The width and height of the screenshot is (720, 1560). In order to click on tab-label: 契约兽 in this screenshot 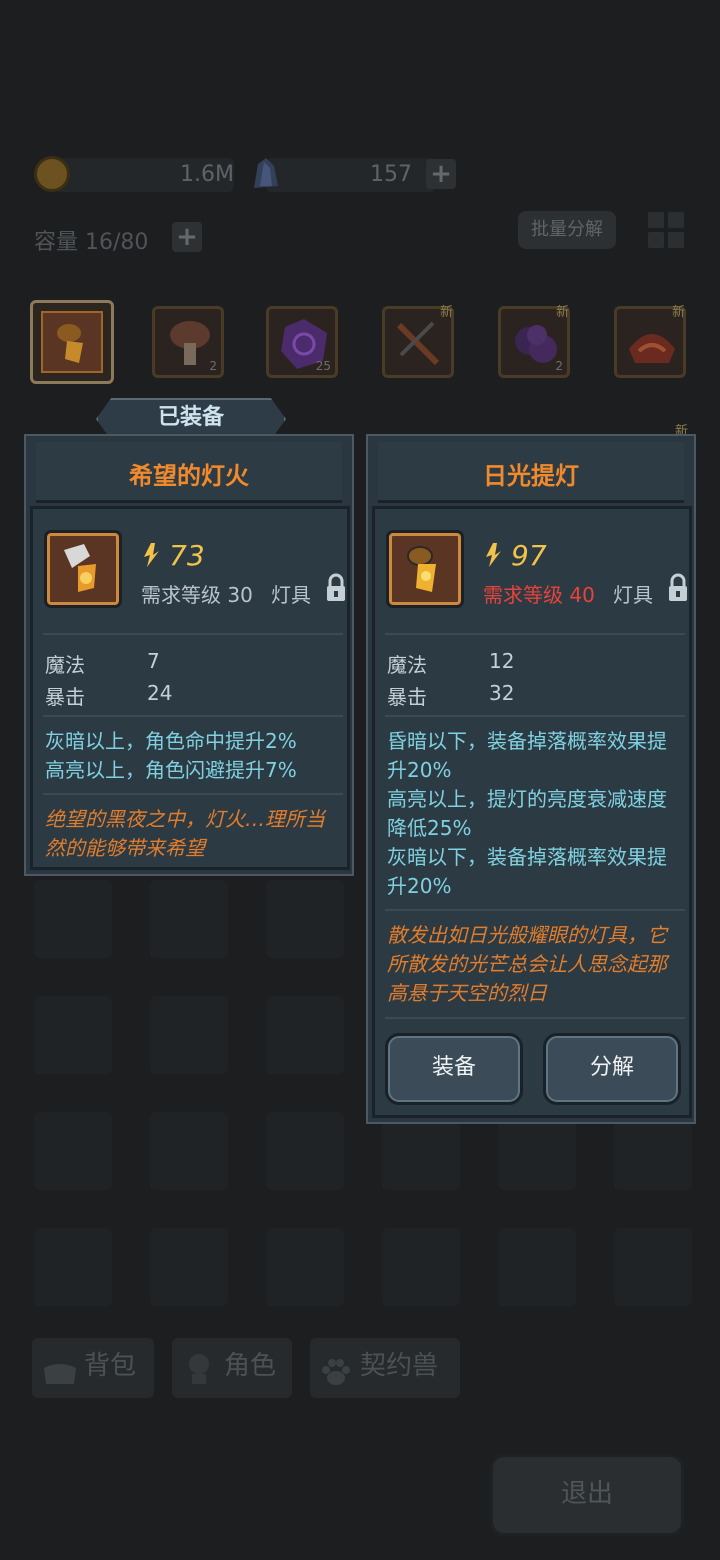, I will do `click(399, 1366)`.